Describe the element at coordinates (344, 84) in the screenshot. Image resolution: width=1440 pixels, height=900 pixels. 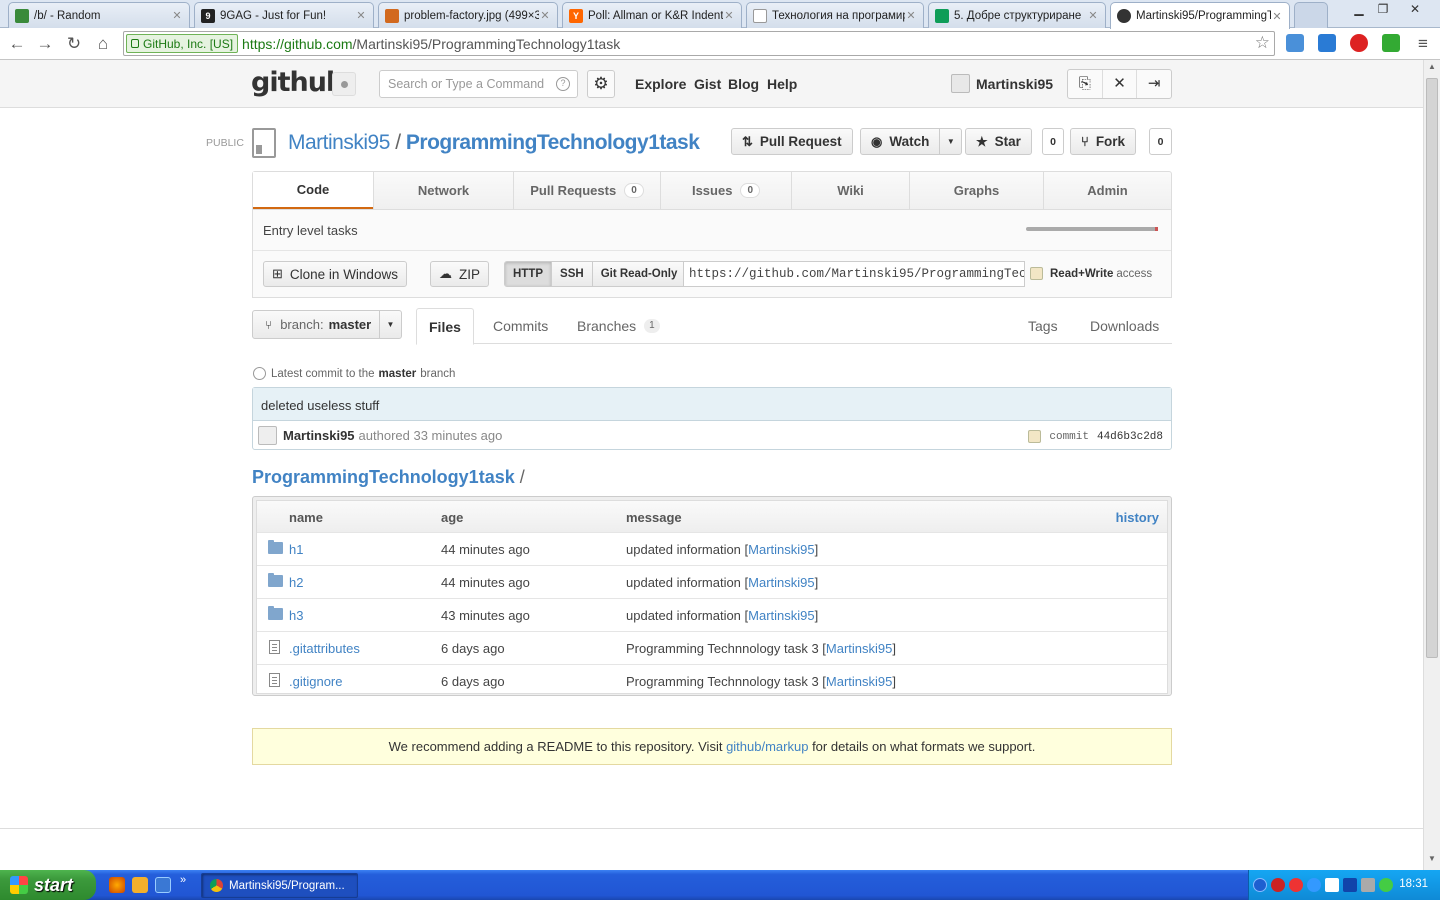
I see `notifications-icon` at that location.